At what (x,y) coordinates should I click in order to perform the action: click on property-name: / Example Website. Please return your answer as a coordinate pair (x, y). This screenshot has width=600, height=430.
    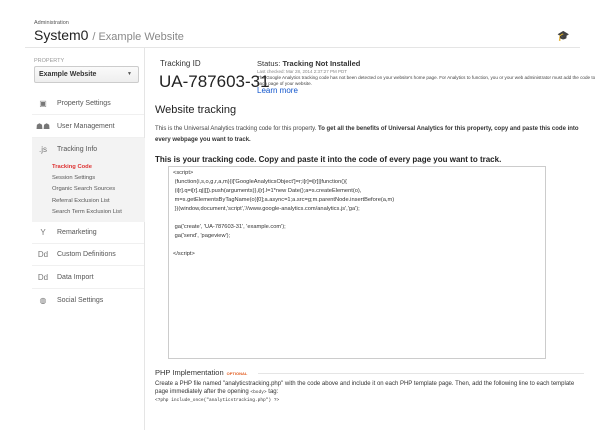
    Looking at the image, I should click on (138, 37).